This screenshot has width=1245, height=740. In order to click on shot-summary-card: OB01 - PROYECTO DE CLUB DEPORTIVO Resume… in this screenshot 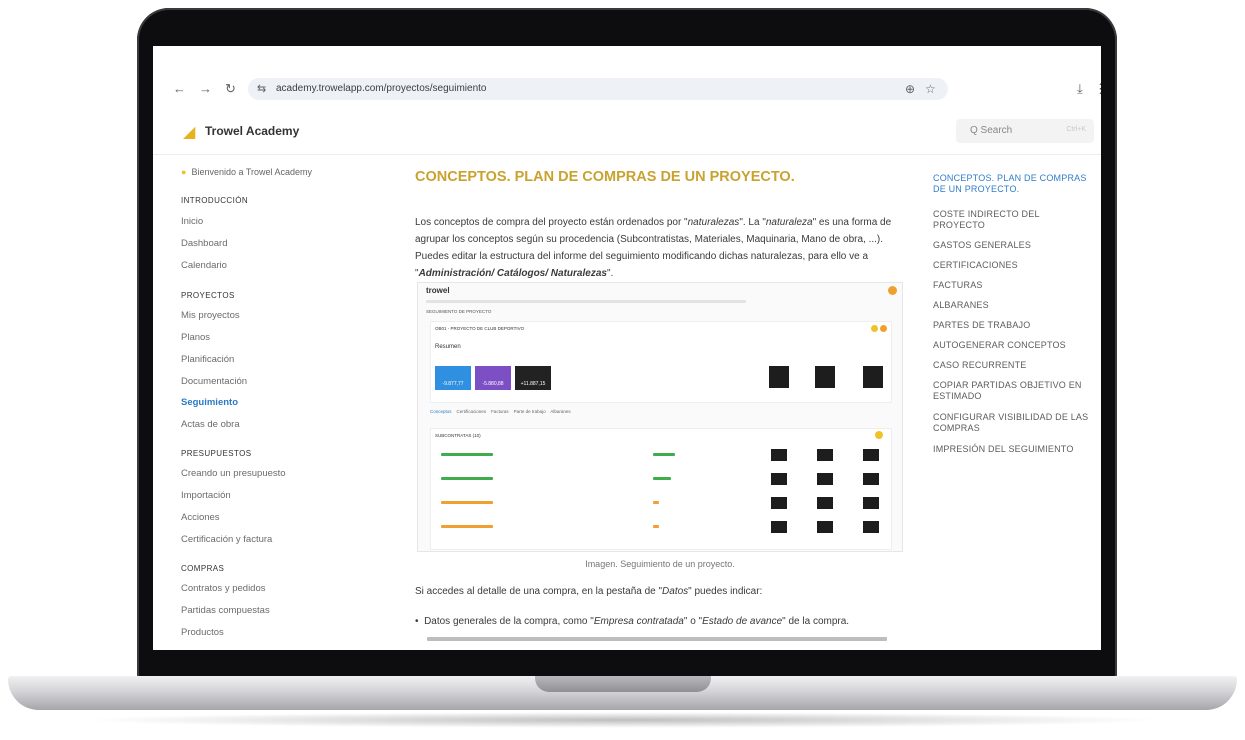, I will do `click(661, 362)`.